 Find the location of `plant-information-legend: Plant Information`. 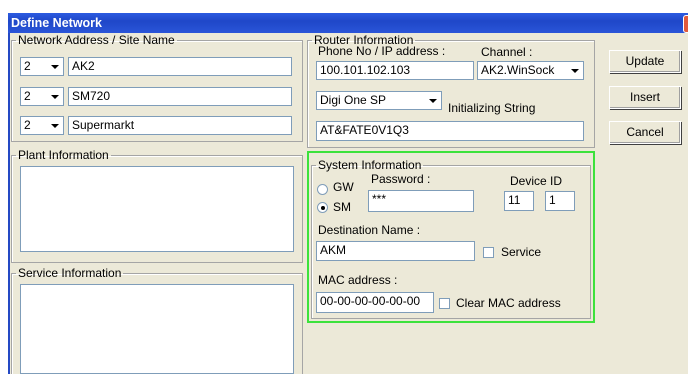

plant-information-legend: Plant Information is located at coordinates (63, 155).